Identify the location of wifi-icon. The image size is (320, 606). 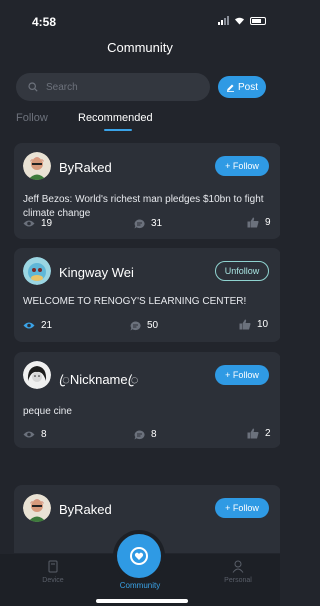
(239, 21).